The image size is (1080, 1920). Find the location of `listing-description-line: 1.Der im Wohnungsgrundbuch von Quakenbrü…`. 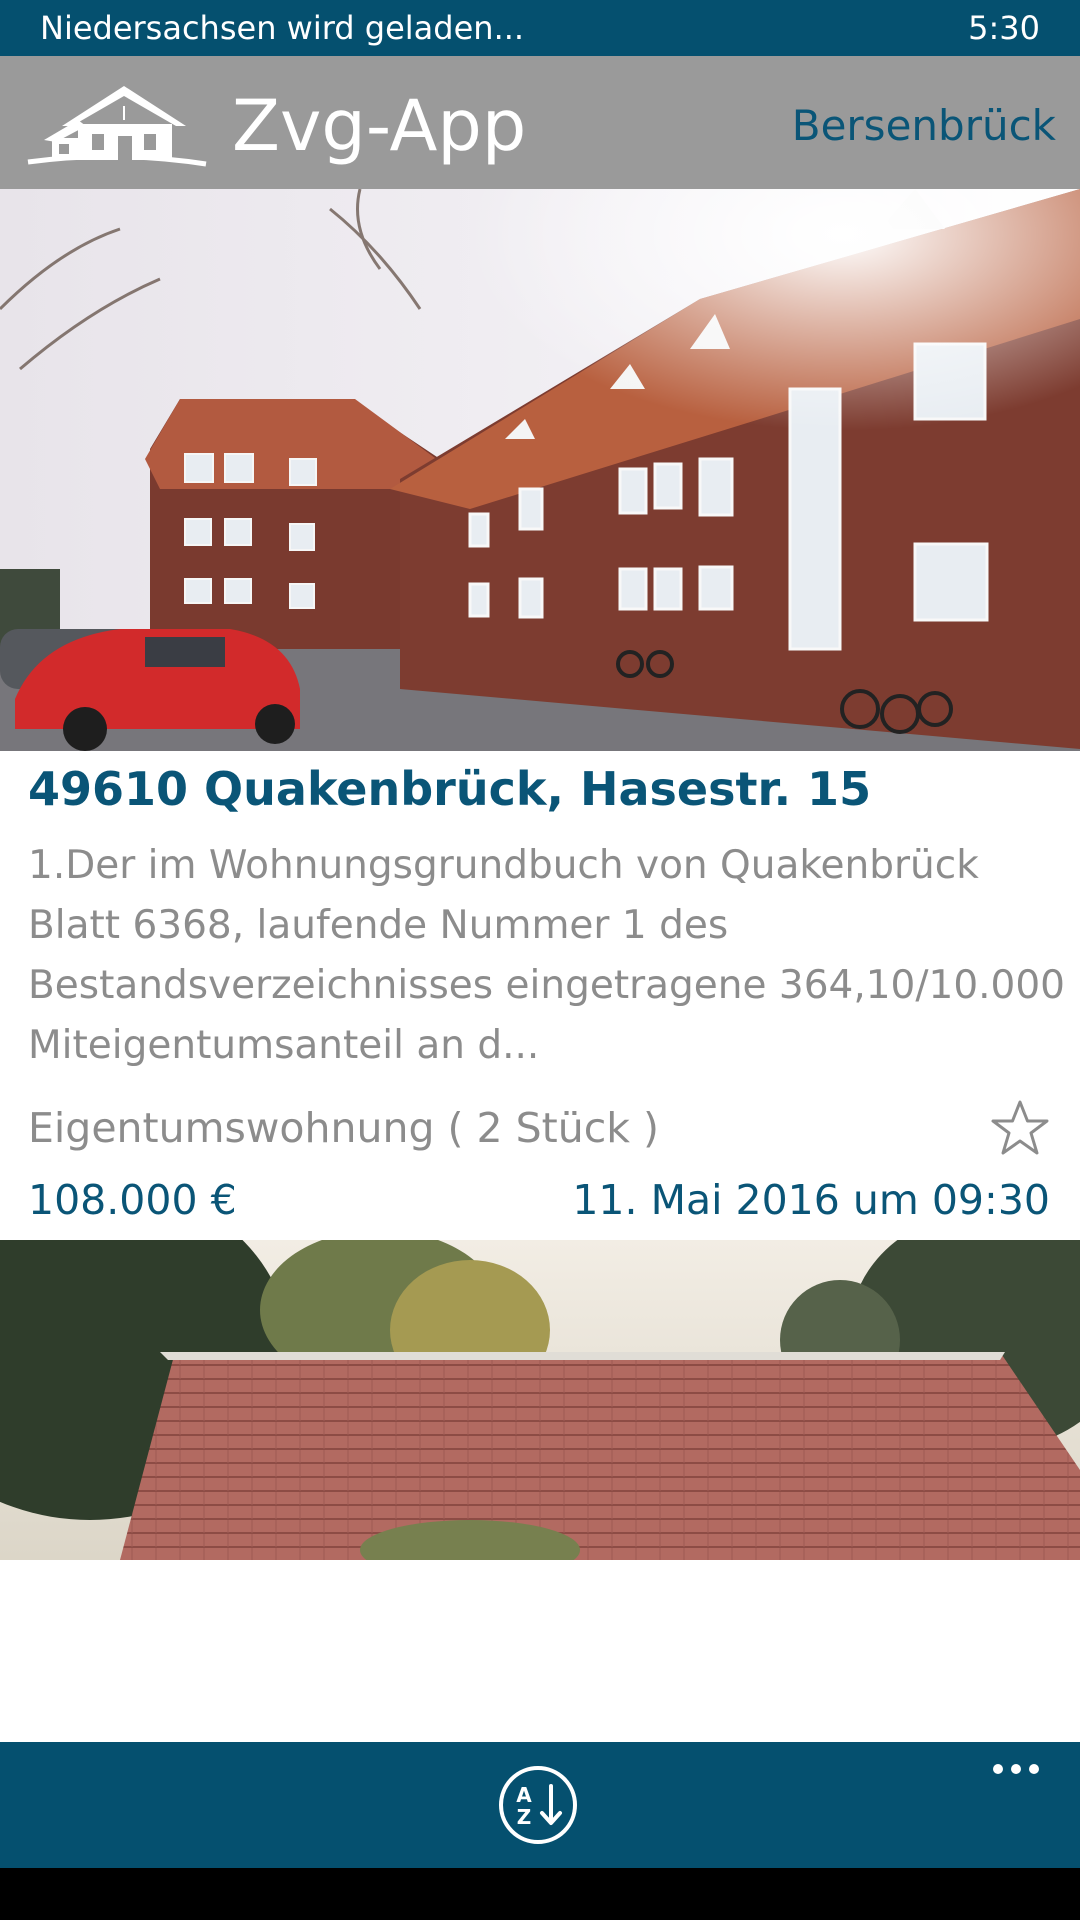

listing-description-line: 1.Der im Wohnungsgrundbuch von Quakenbrü… is located at coordinates (503, 865).